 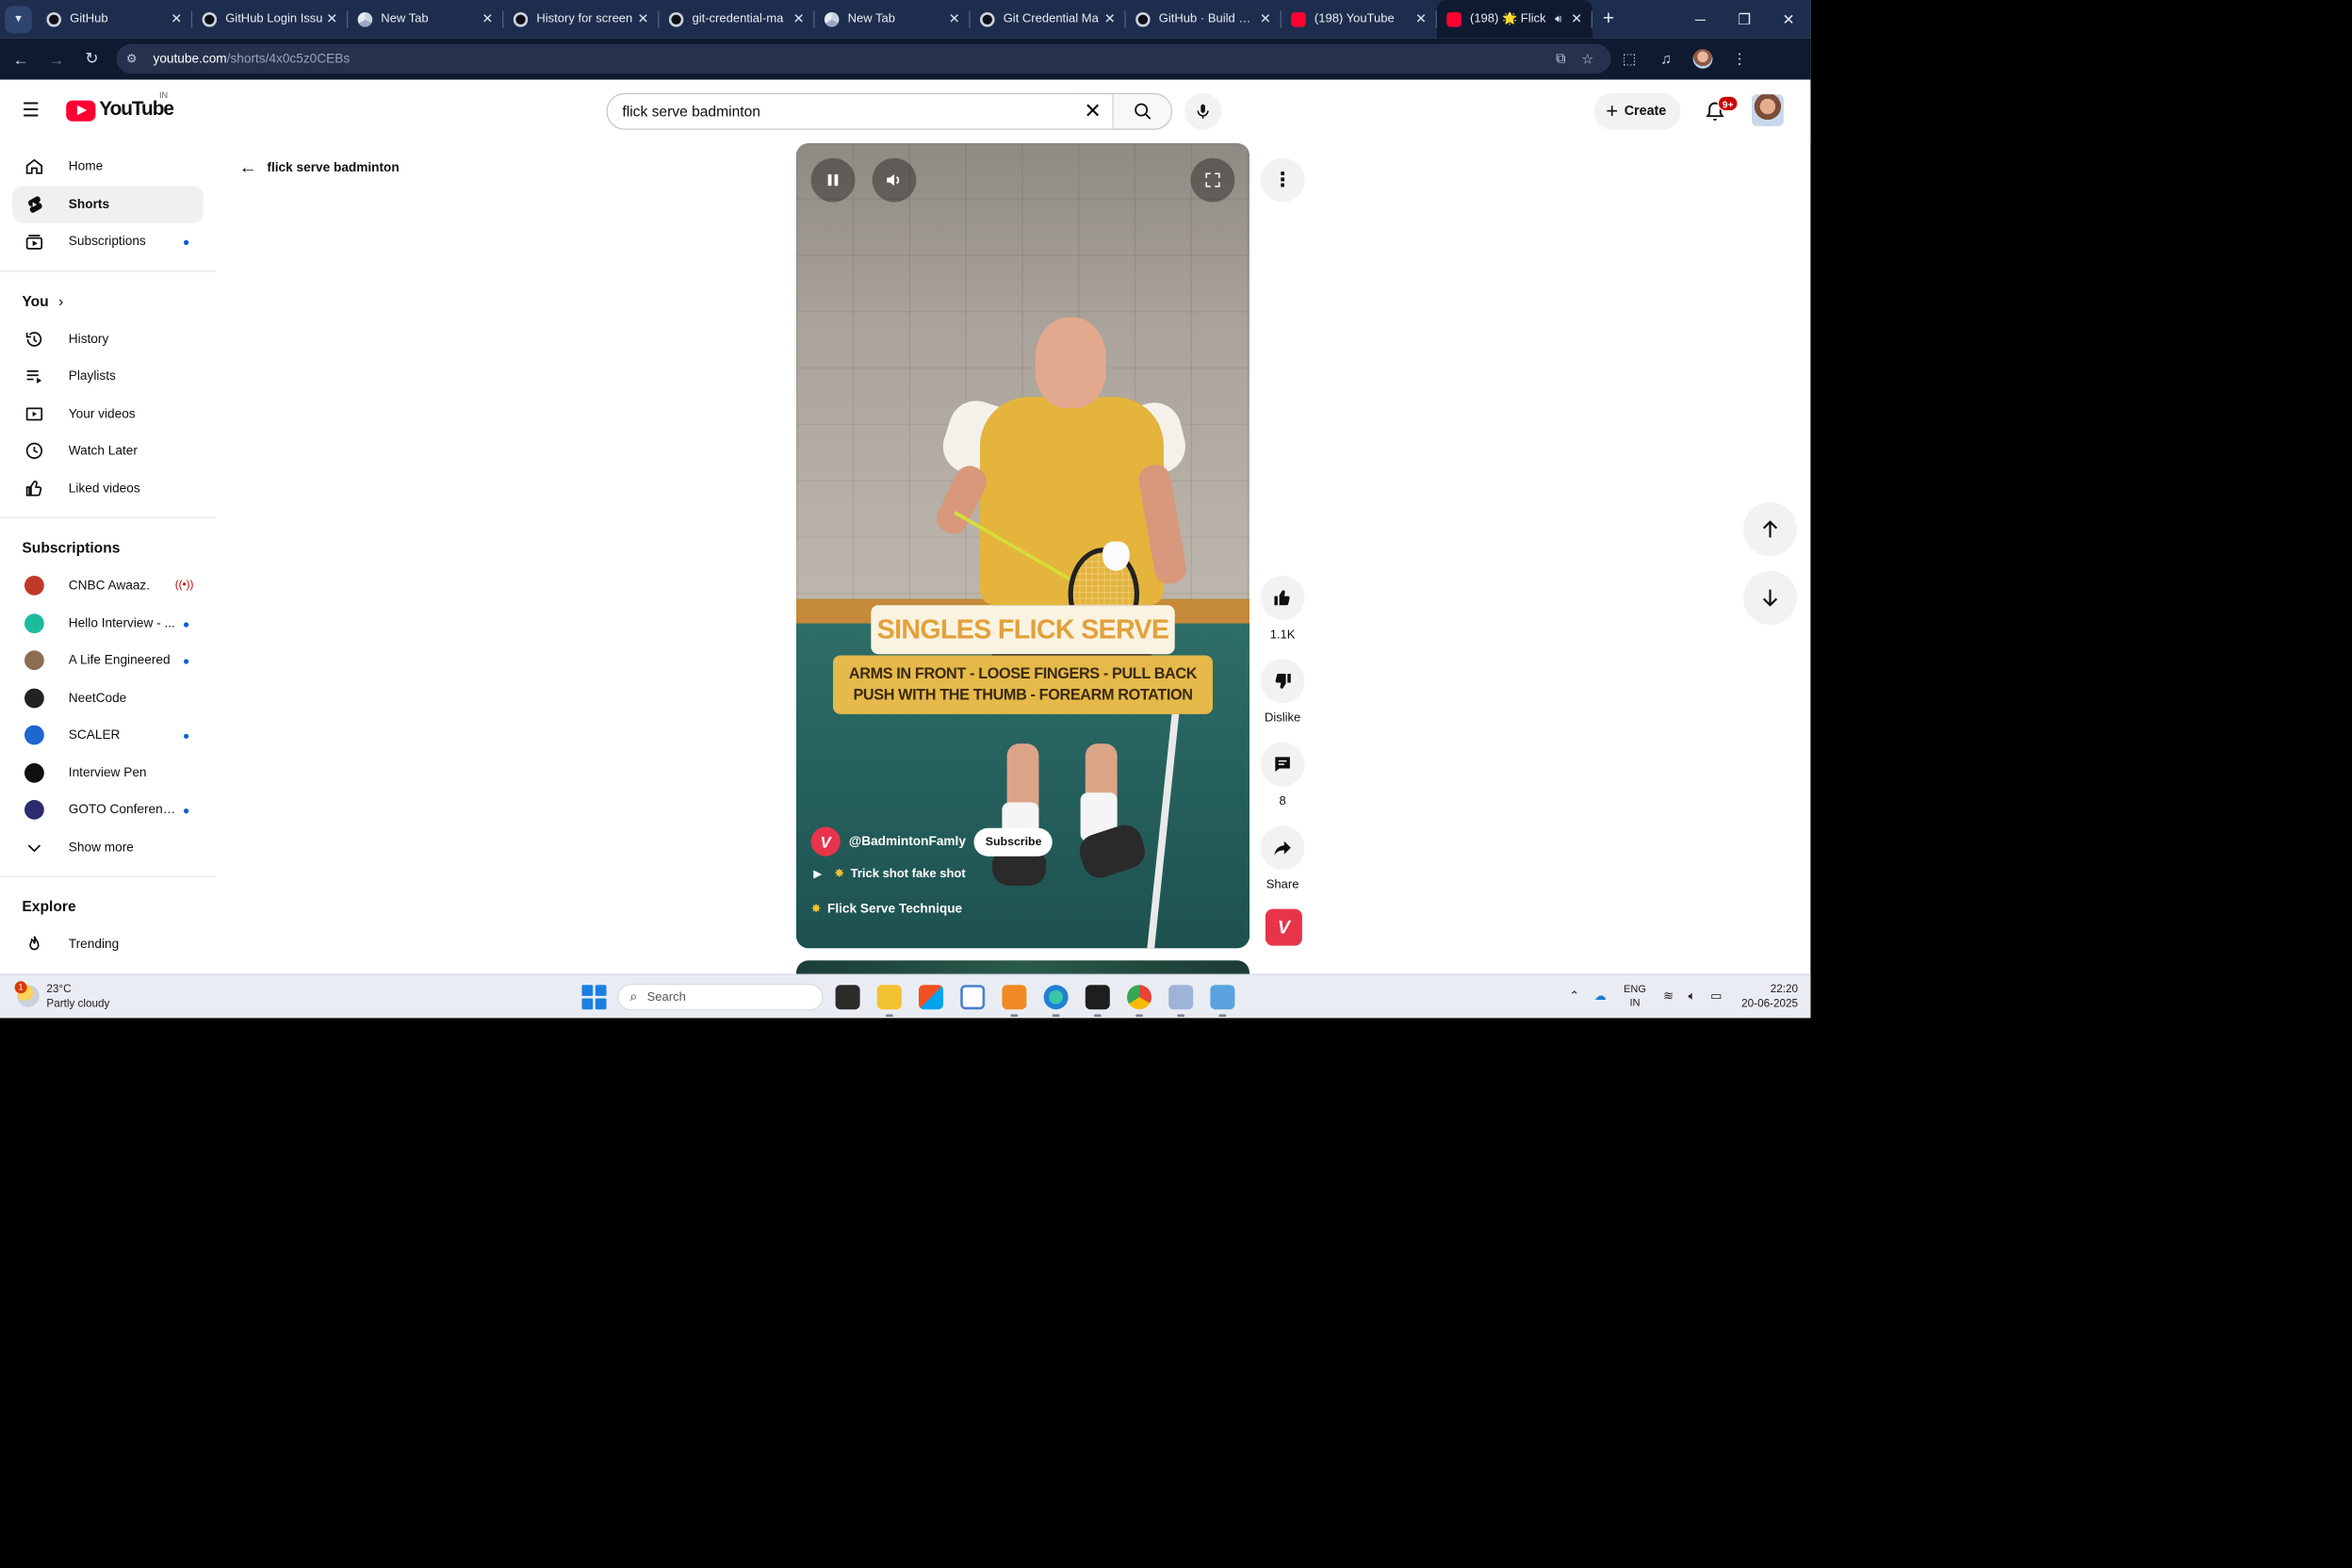 I want to click on next-short-button, so click(x=1770, y=598).